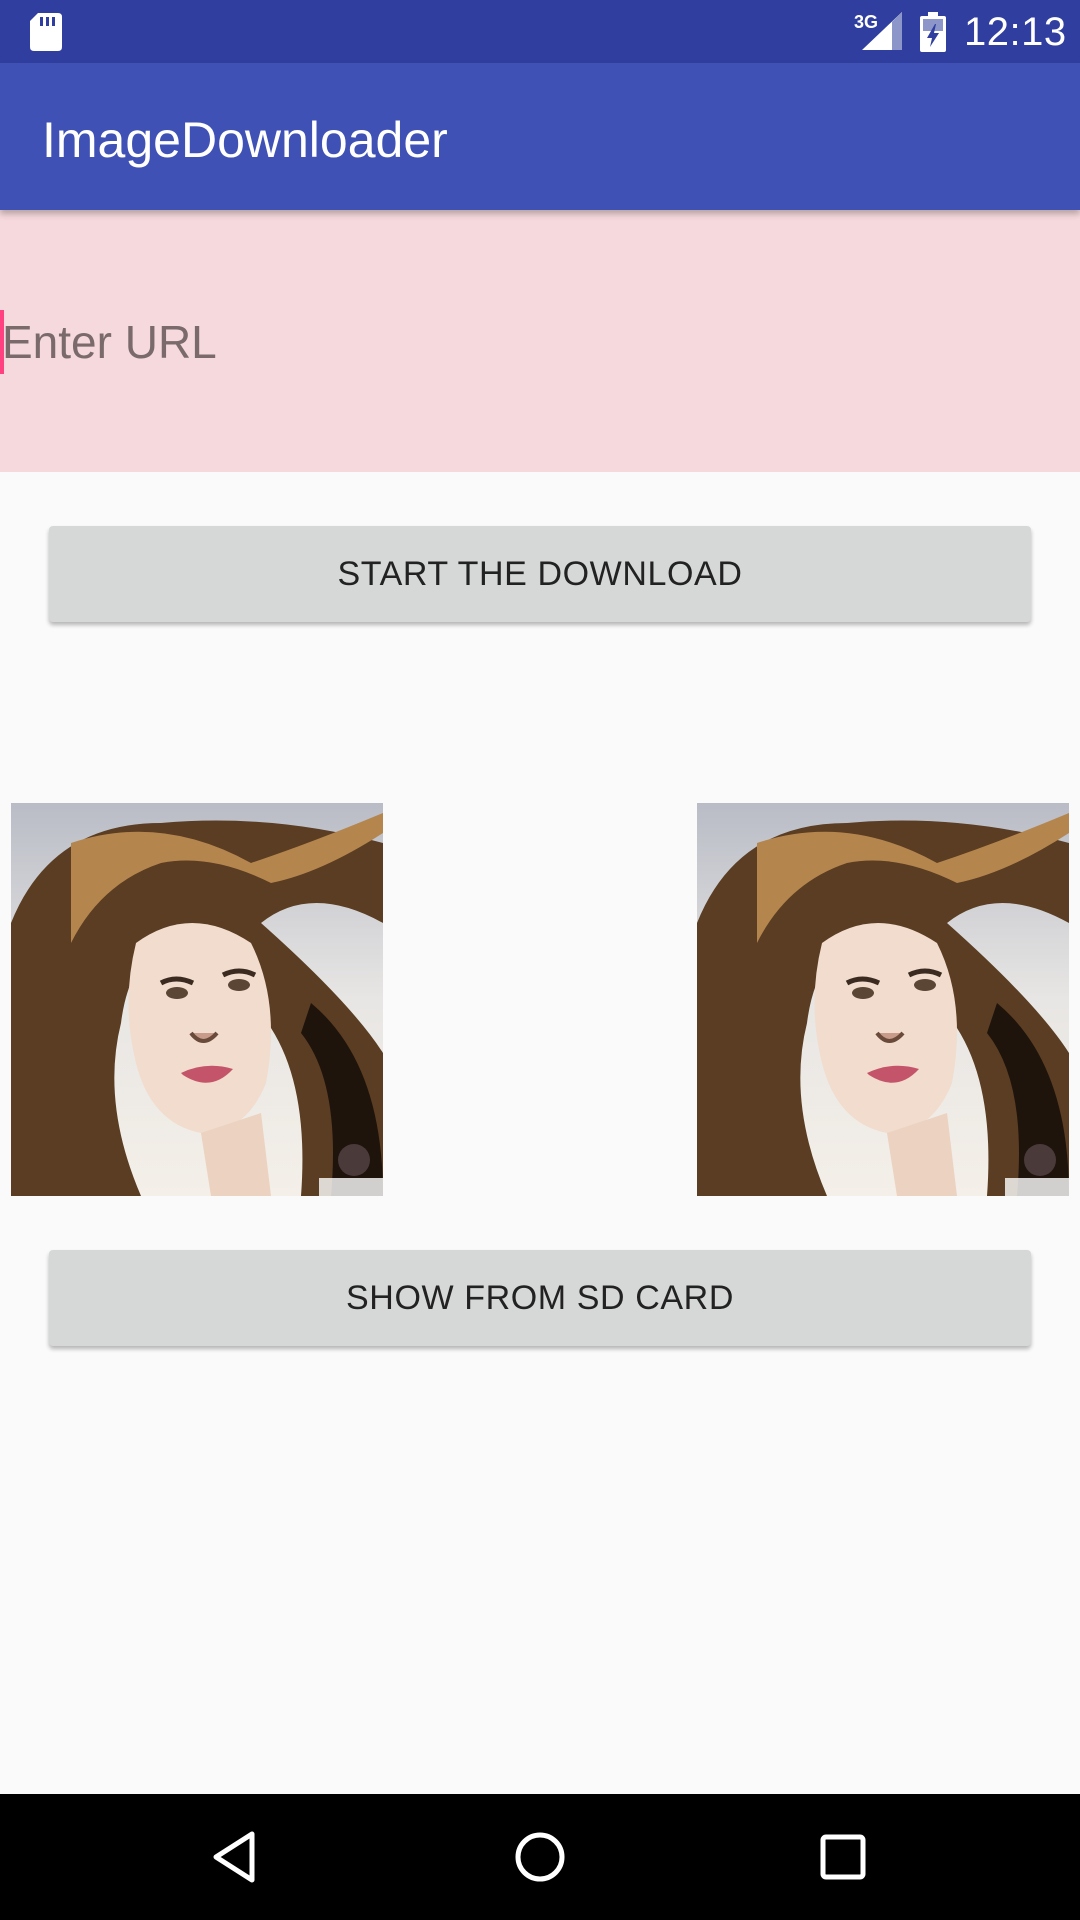 This screenshot has height=1920, width=1080. I want to click on recents-icon, so click(843, 1857).